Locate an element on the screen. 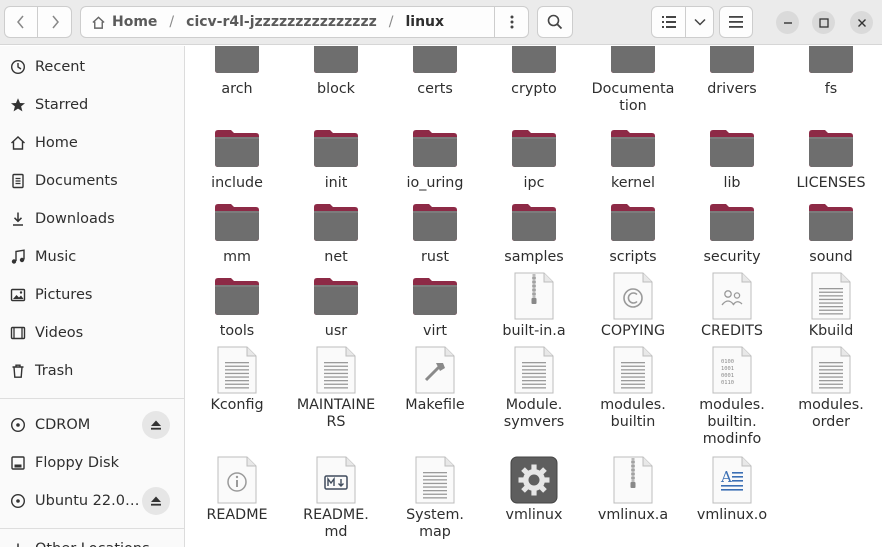 This screenshot has width=882, height=547. folder-item: samples is located at coordinates (534, 232).